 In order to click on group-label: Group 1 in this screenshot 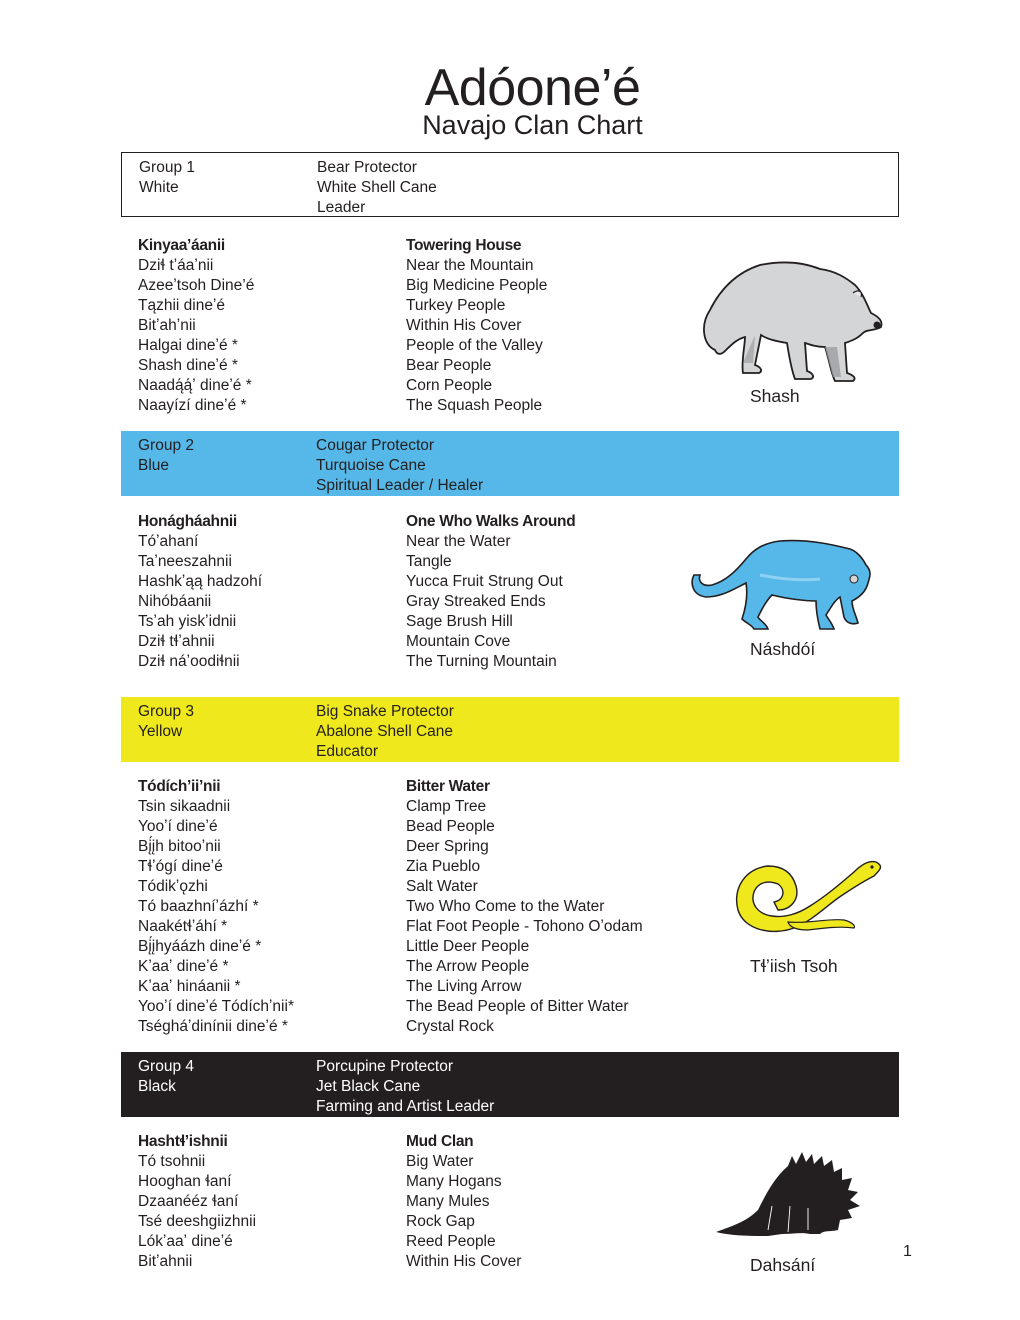, I will do `click(167, 167)`.